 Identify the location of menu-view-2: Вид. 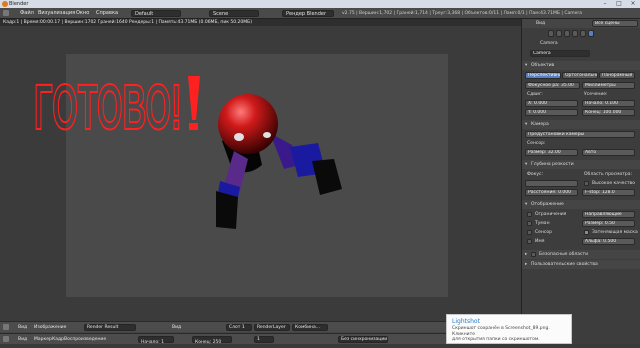
(176, 327).